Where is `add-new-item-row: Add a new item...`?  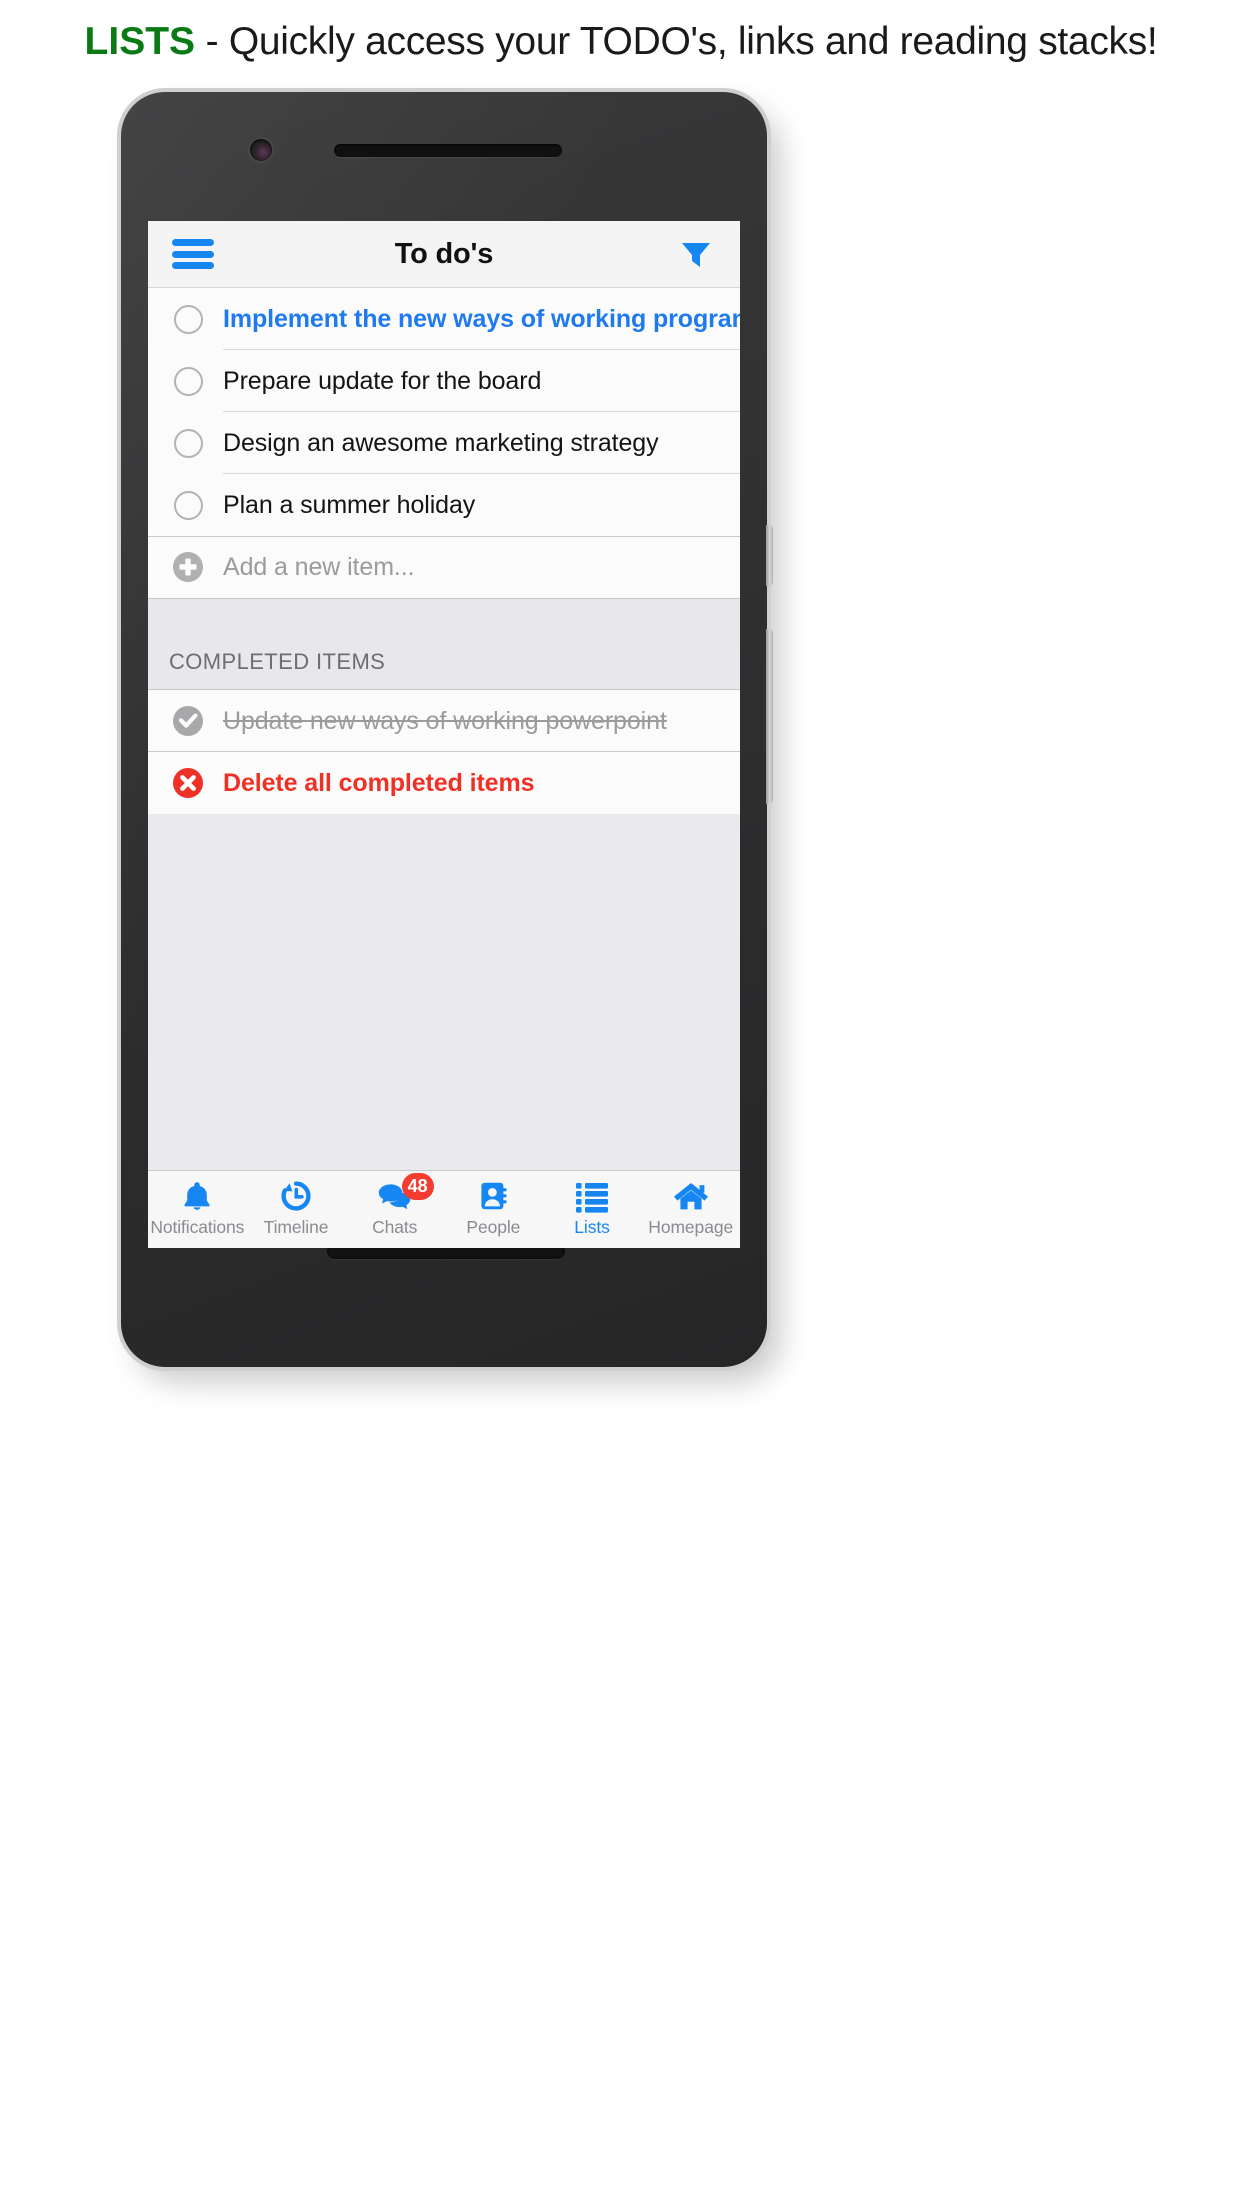 add-new-item-row: Add a new item... is located at coordinates (444, 567).